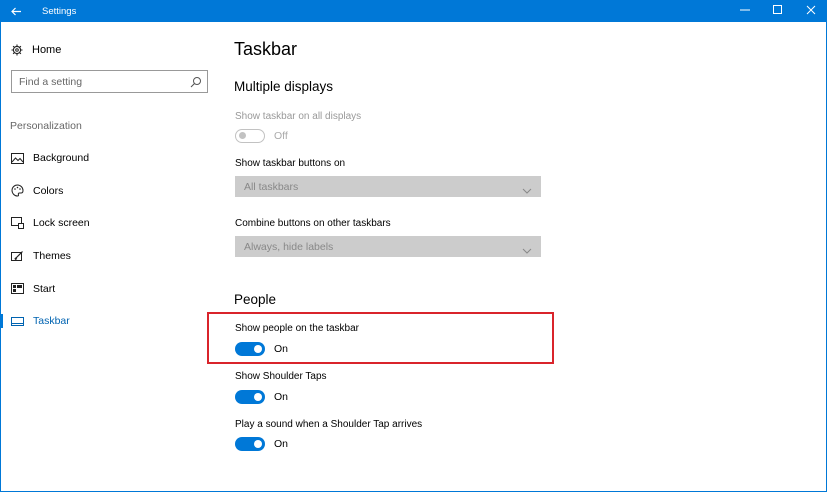 The image size is (827, 492). I want to click on show-buttons-on-dropdown: All taskbars, so click(388, 186).